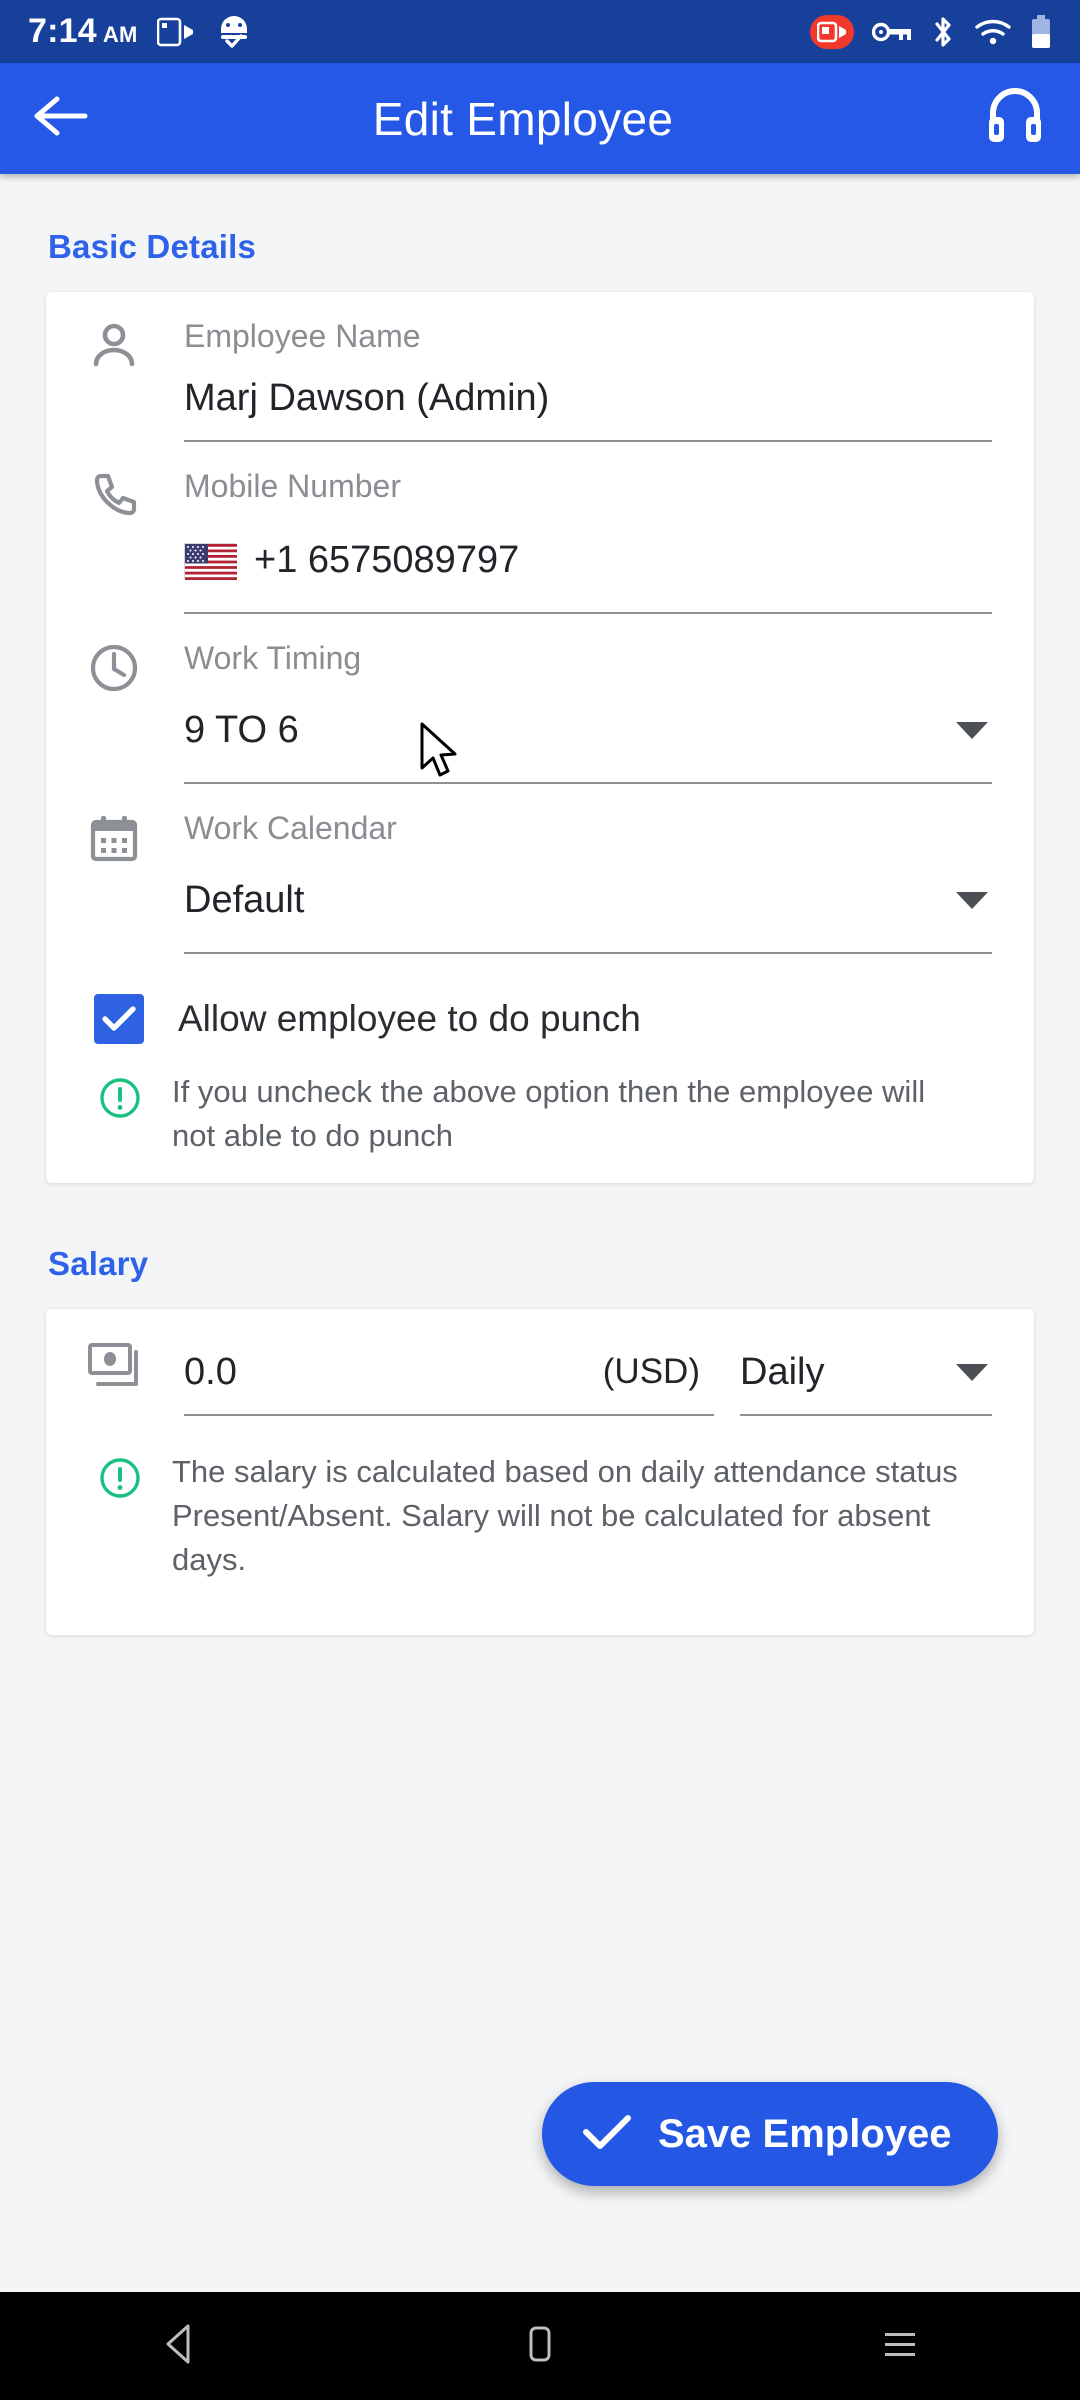 Image resolution: width=1080 pixels, height=2400 pixels. Describe the element at coordinates (993, 32) in the screenshot. I see `wifi-icon` at that location.